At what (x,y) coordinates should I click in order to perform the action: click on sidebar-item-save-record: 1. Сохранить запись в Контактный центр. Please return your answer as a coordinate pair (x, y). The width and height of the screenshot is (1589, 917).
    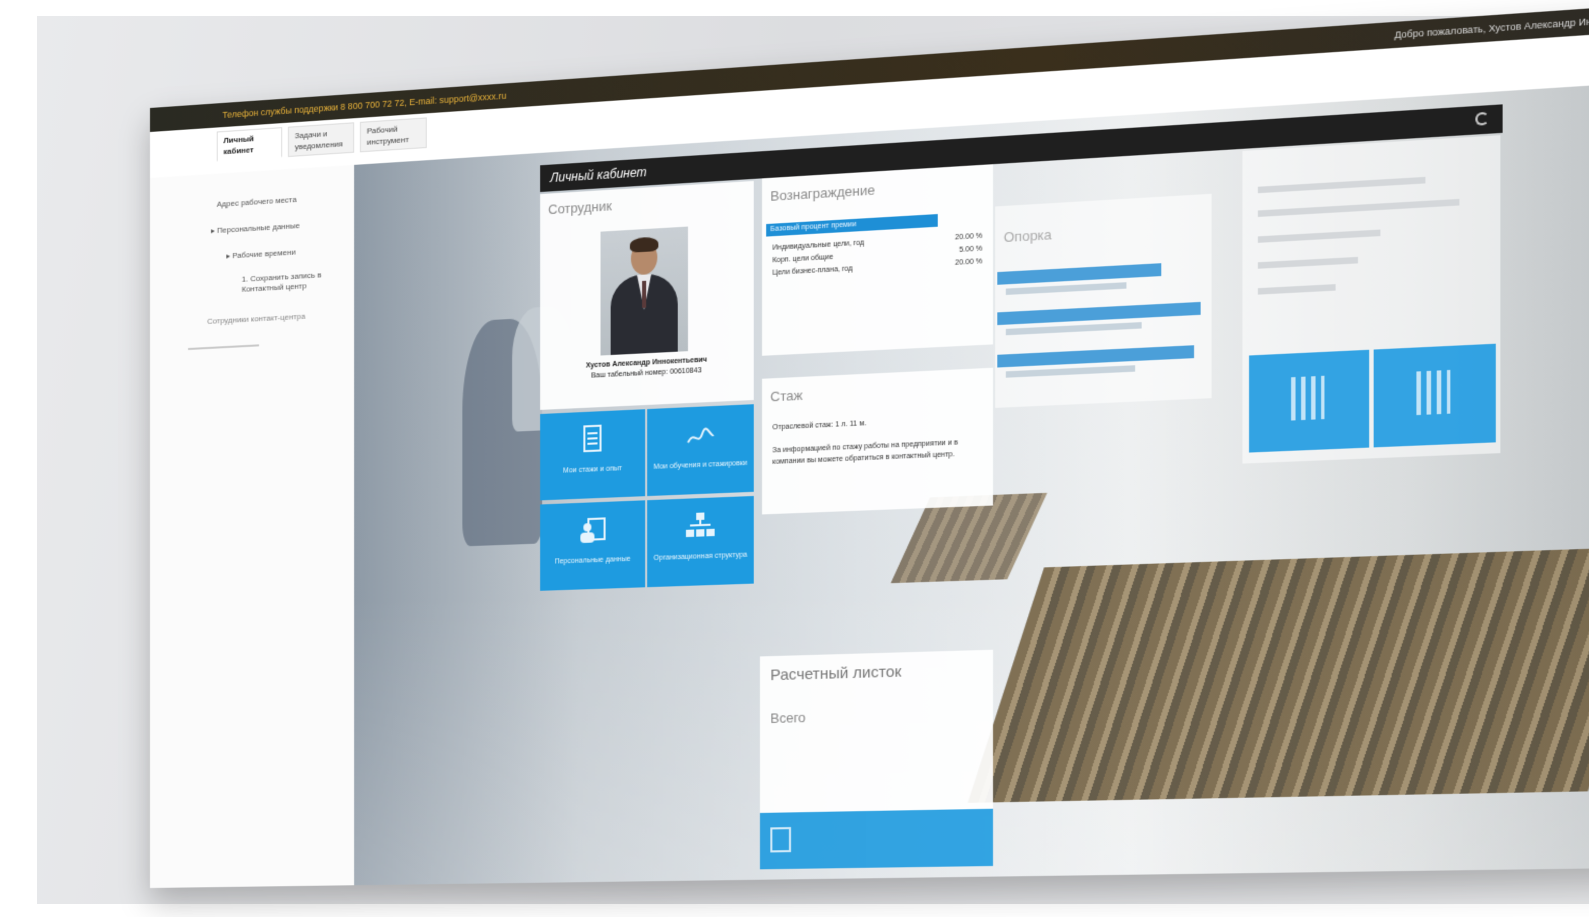
    Looking at the image, I should click on (295, 282).